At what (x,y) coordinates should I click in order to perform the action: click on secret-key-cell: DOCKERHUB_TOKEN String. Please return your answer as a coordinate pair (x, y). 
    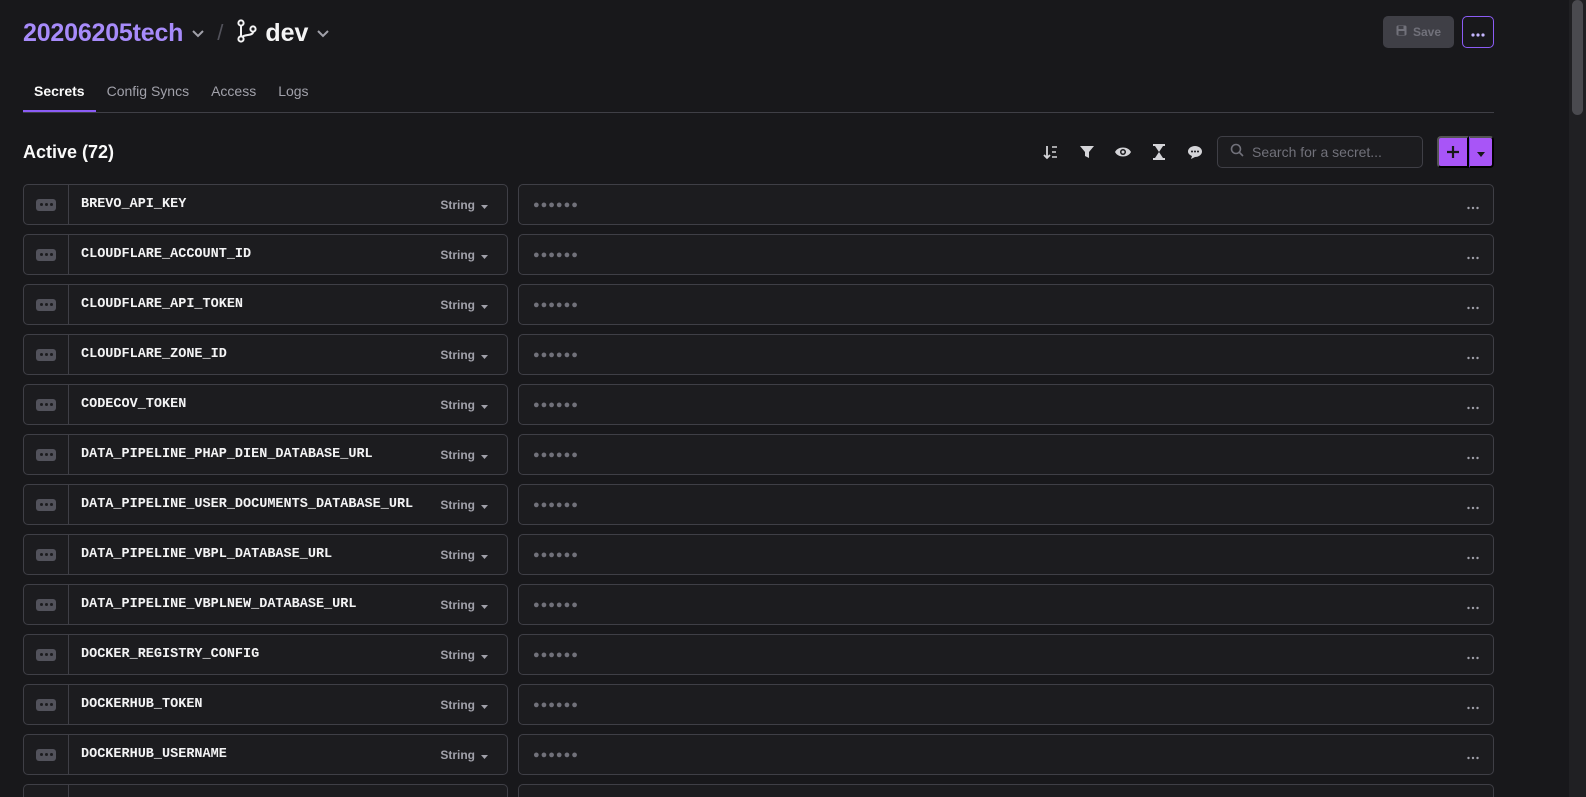
    Looking at the image, I should click on (265, 704).